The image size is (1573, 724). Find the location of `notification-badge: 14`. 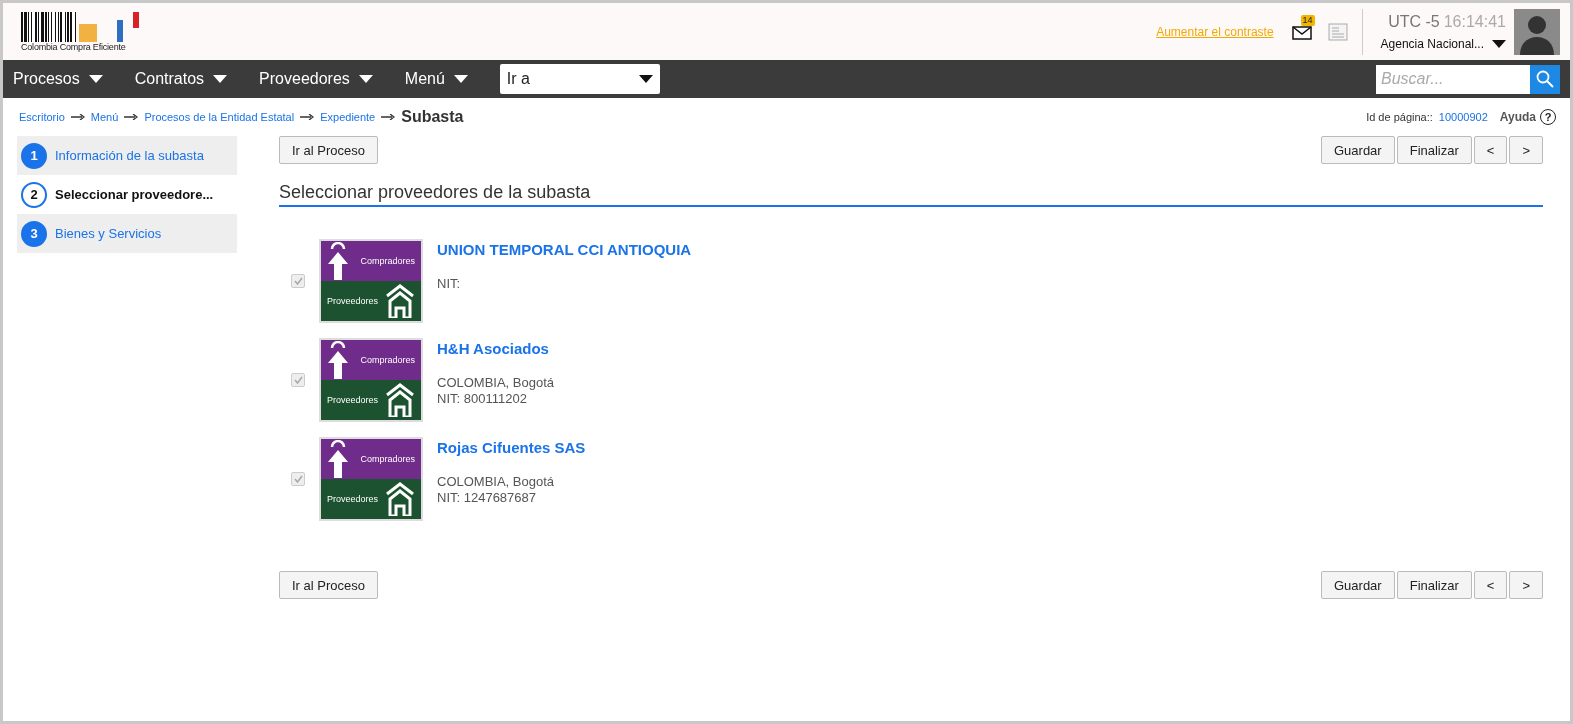

notification-badge: 14 is located at coordinates (1307, 20).